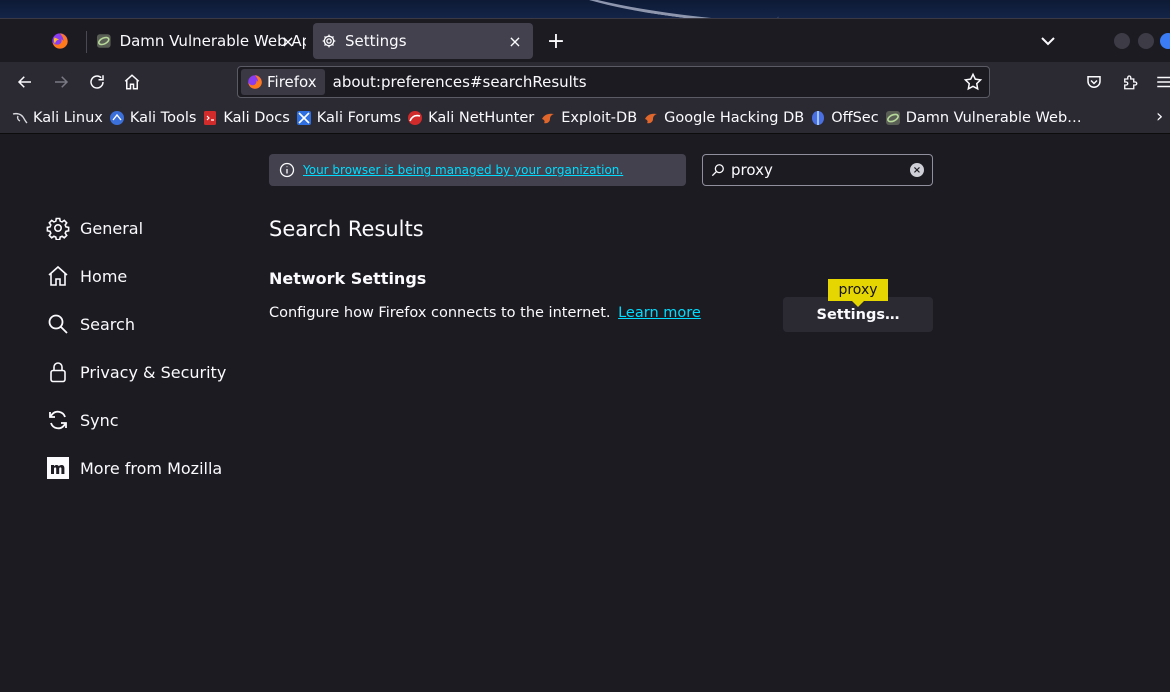 This screenshot has height=692, width=1170. Describe the element at coordinates (20, 117) in the screenshot. I see `kali-dragon-icon` at that location.